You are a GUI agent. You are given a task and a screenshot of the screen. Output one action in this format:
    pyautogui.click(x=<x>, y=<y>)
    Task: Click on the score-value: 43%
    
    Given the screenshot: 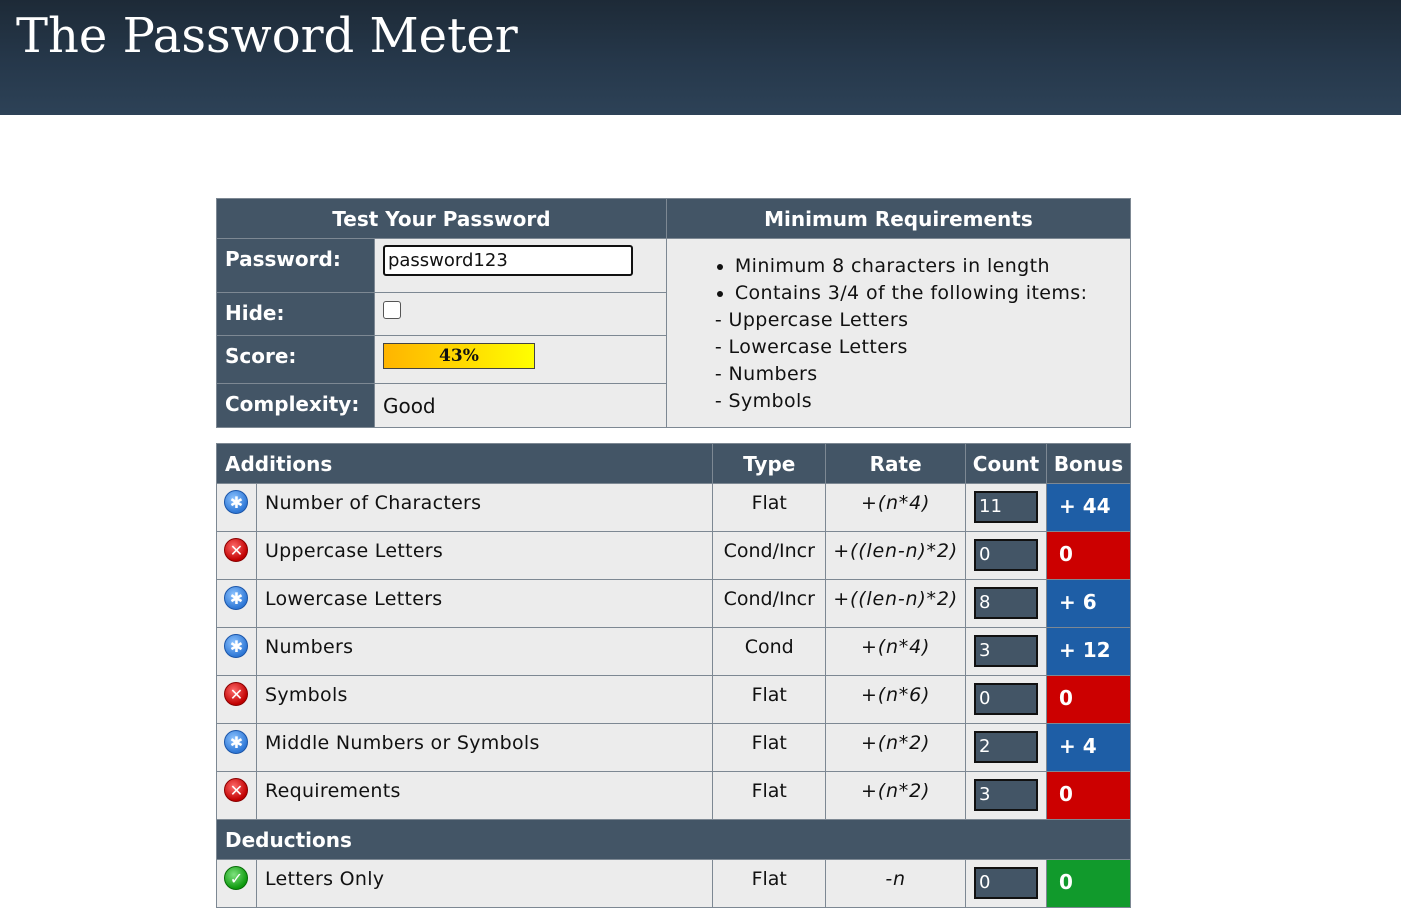 What is the action you would take?
    pyautogui.click(x=459, y=356)
    